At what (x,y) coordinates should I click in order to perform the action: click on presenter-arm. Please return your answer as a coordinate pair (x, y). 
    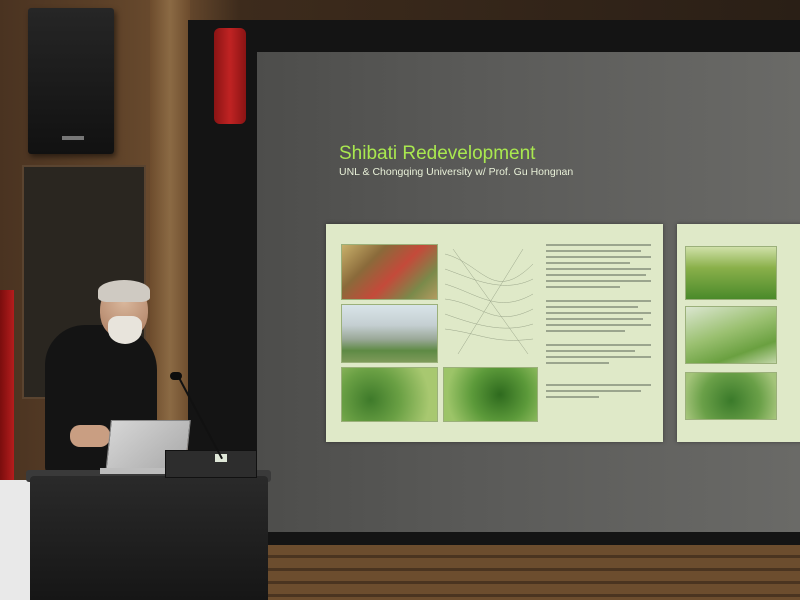
    Looking at the image, I should click on (90, 436).